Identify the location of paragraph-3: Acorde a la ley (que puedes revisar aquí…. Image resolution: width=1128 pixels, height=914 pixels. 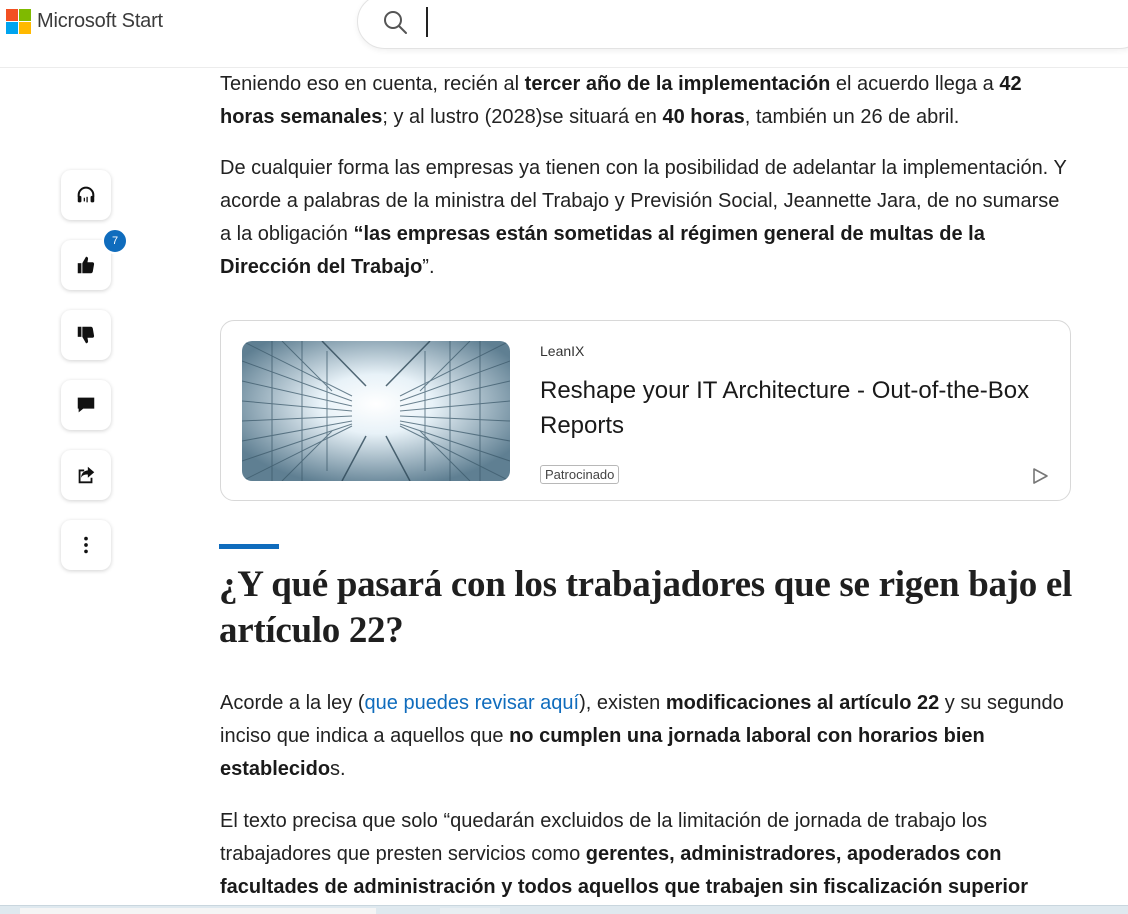
(642, 736).